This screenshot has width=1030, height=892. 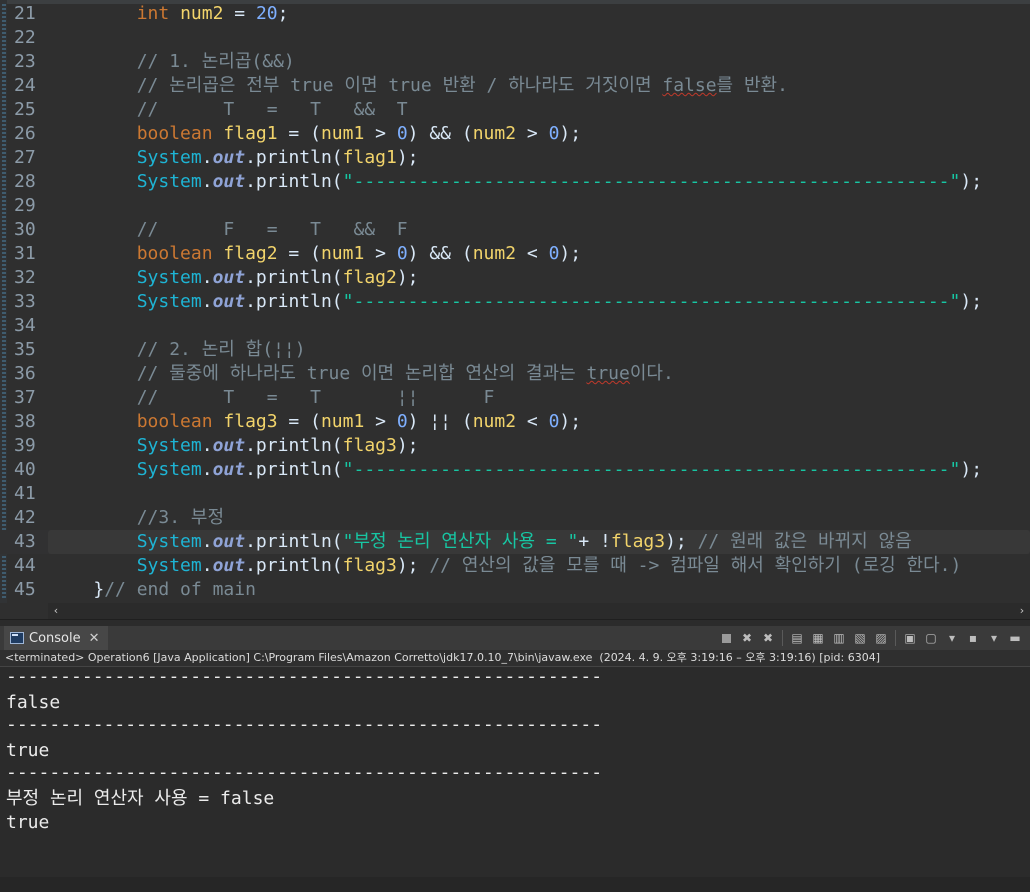 What do you see at coordinates (515, 326) in the screenshot?
I see `code-line: 34` at bounding box center [515, 326].